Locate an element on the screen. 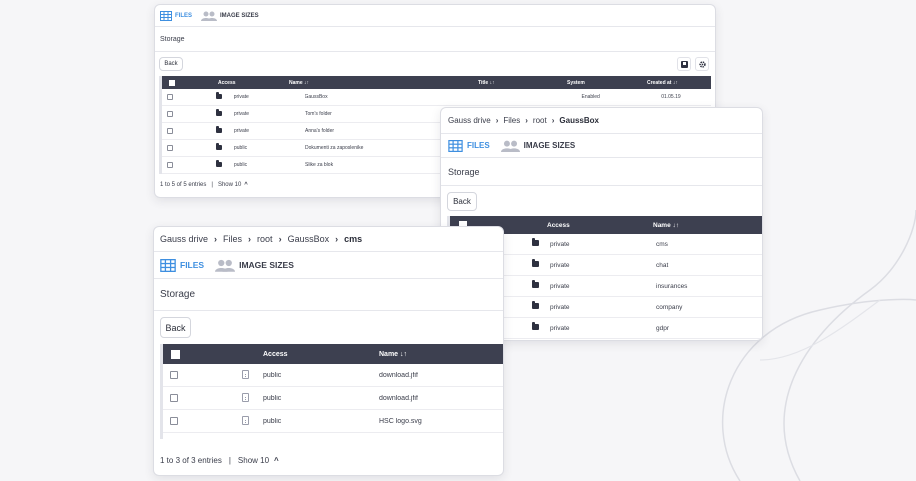  column-title: Title ↓↑ is located at coordinates (522, 83).